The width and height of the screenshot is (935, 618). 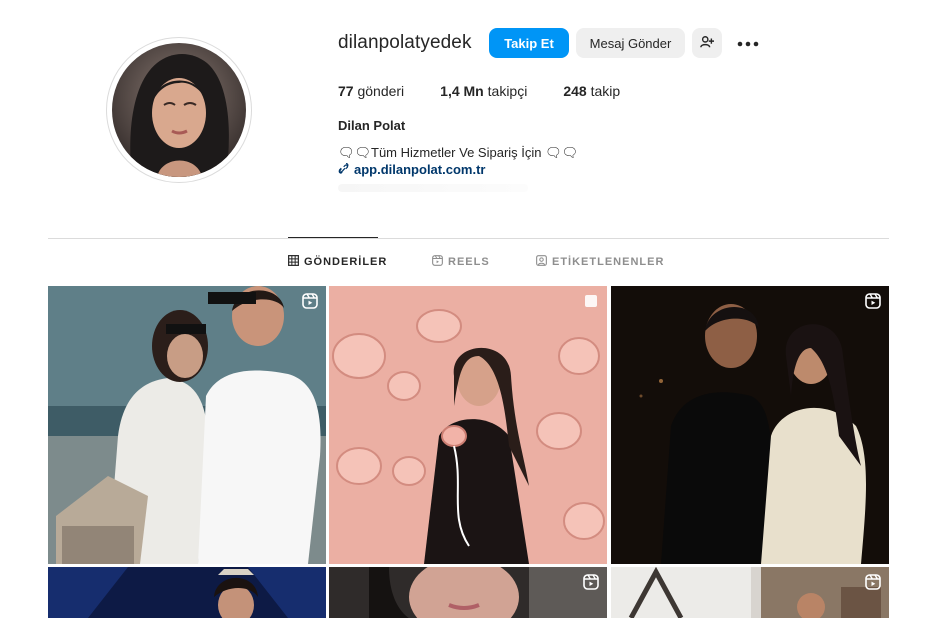 What do you see at coordinates (458, 152) in the screenshot?
I see `bio-text: 🗨🗨Tüm Hizmetler Ve Sipariş İçin 🗨🗨` at bounding box center [458, 152].